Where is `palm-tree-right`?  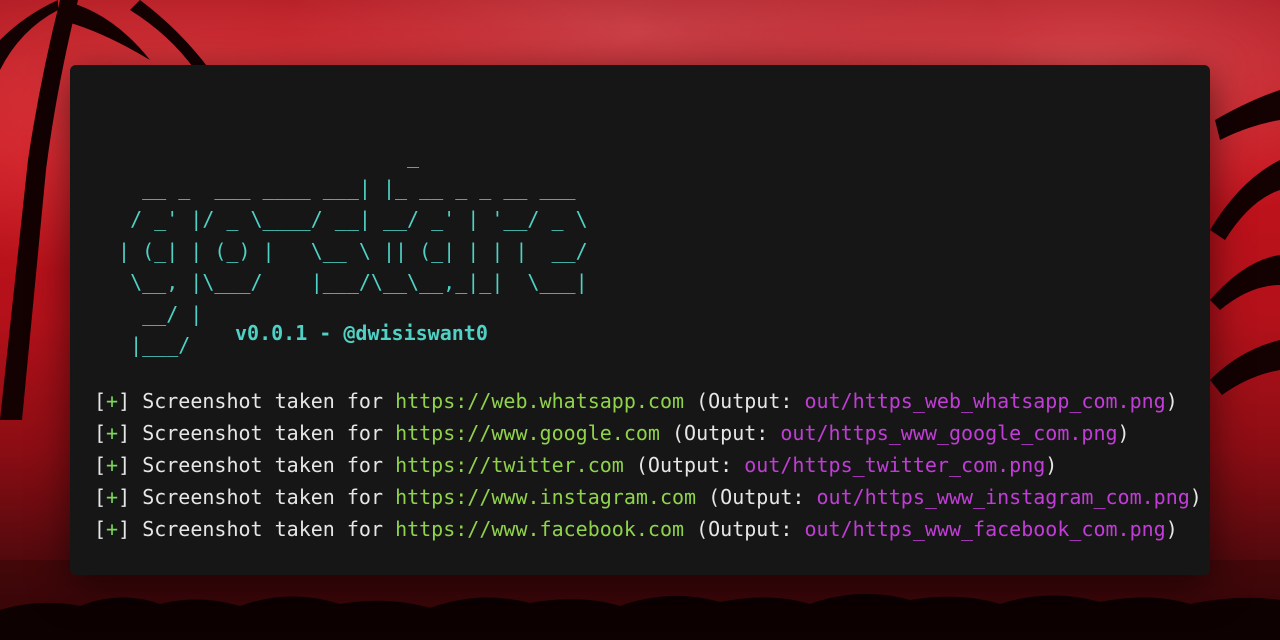
palm-tree-right is located at coordinates (1245, 242).